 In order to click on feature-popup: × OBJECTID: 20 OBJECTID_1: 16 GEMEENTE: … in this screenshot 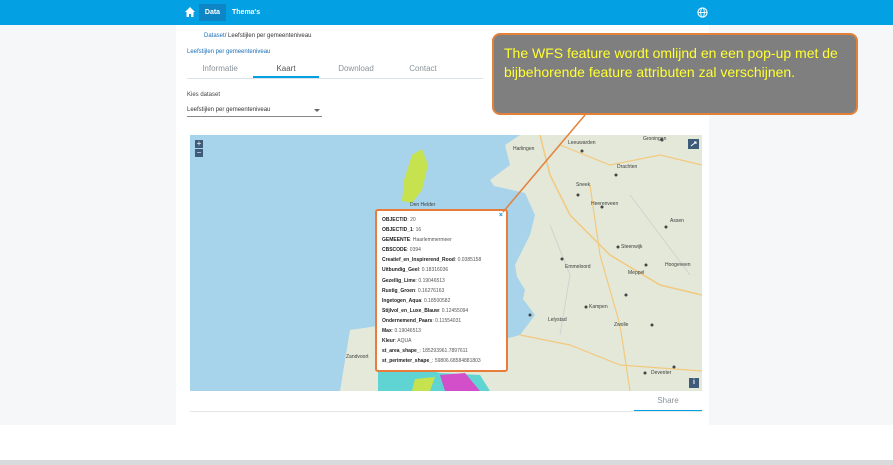, I will do `click(441, 290)`.